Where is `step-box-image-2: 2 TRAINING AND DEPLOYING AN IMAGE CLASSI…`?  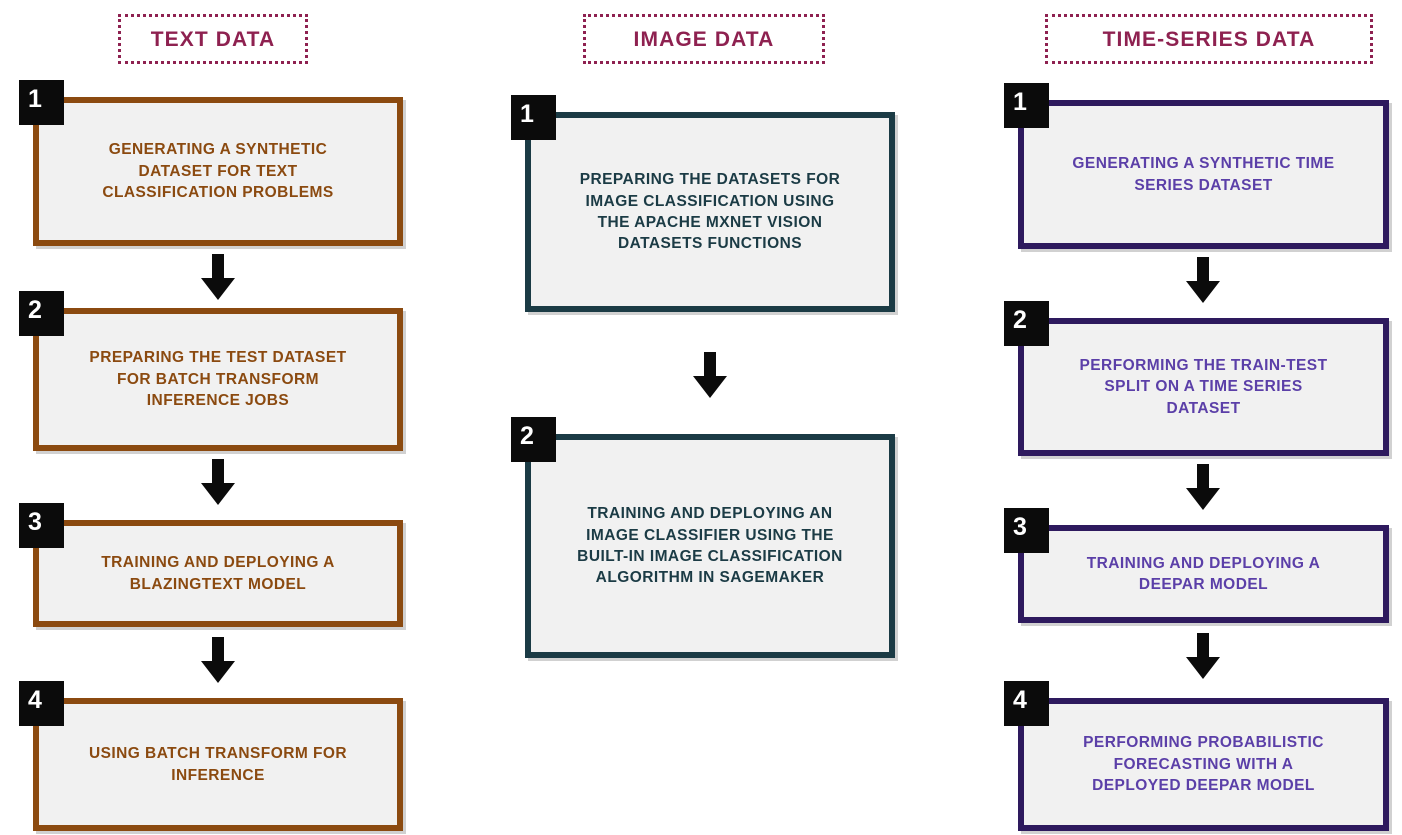
step-box-image-2: 2 TRAINING AND DEPLOYING AN IMAGE CLASSI… is located at coordinates (703, 537).